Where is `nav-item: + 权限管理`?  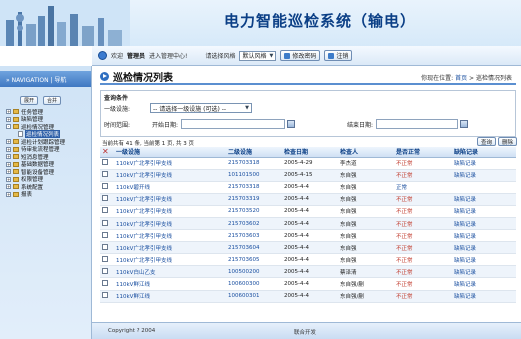
nav-item: + 权限管理 is located at coordinates (48, 179).